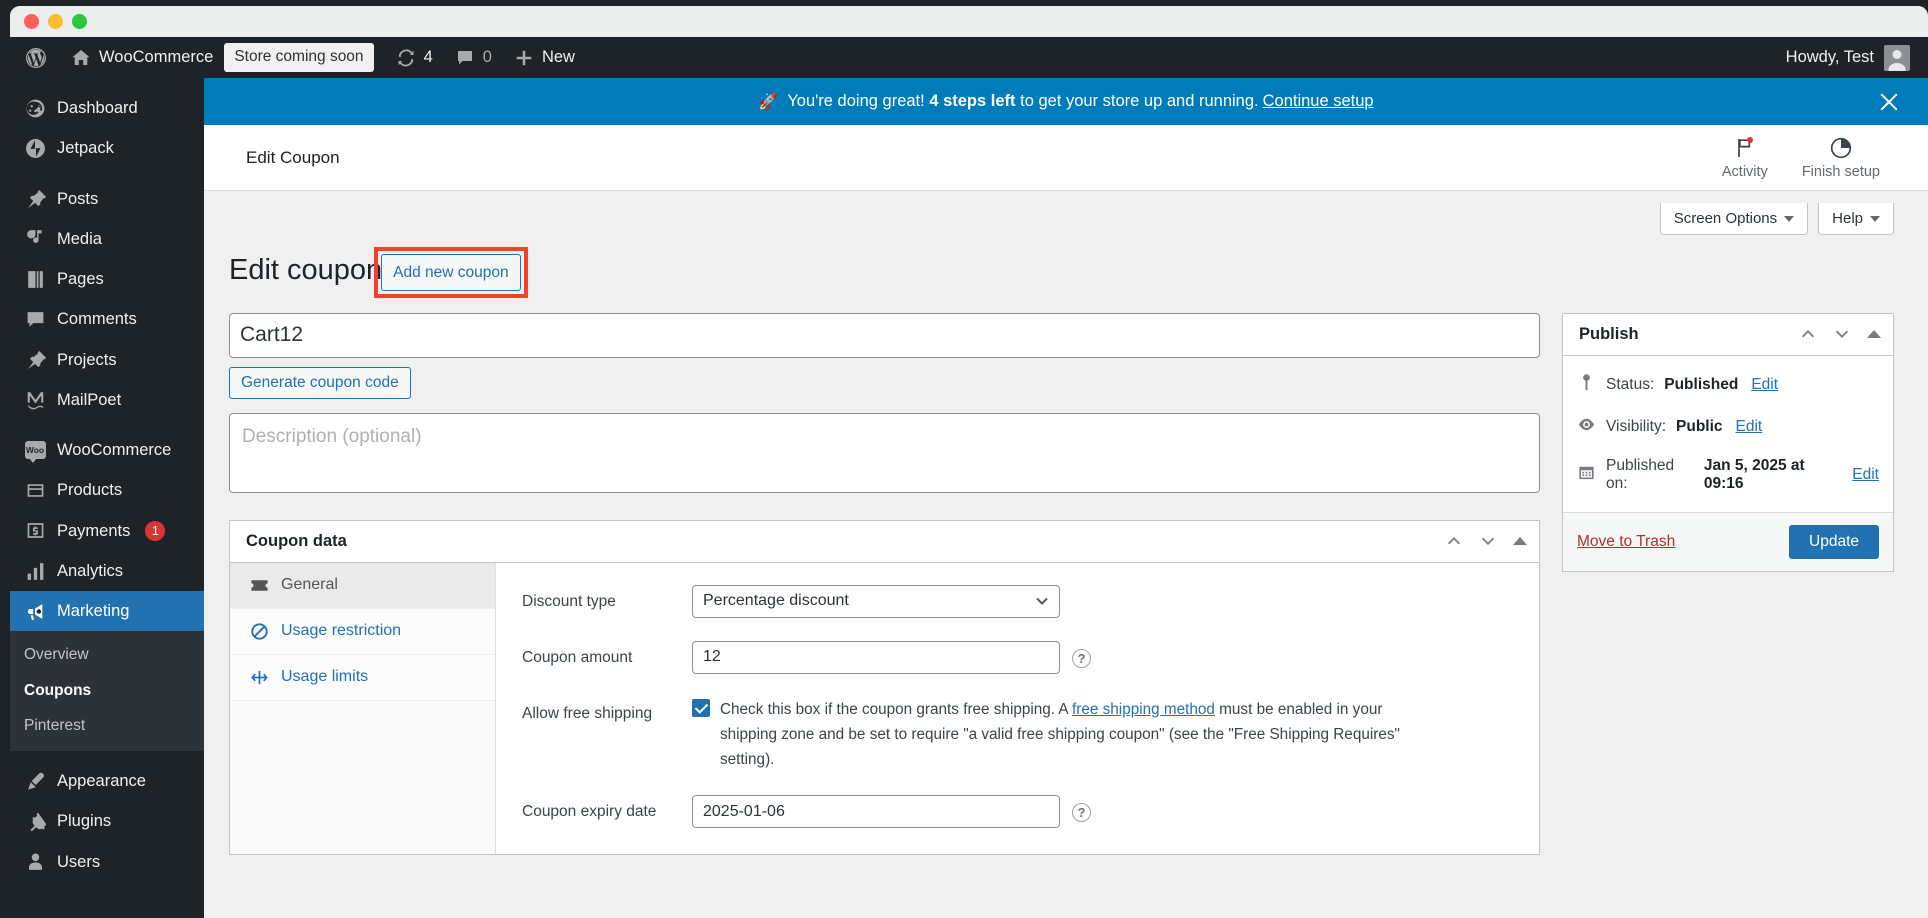 This screenshot has width=1928, height=918. Describe the element at coordinates (362, 585) in the screenshot. I see `tab-general: General` at that location.